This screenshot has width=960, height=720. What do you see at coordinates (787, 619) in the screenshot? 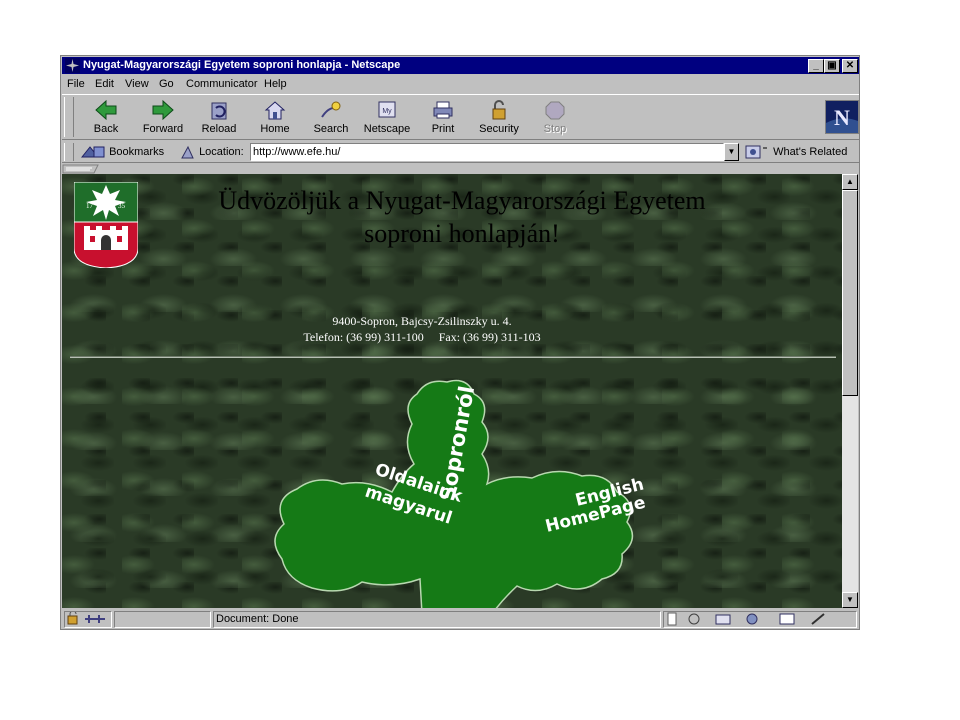
I see `composer-icon` at bounding box center [787, 619].